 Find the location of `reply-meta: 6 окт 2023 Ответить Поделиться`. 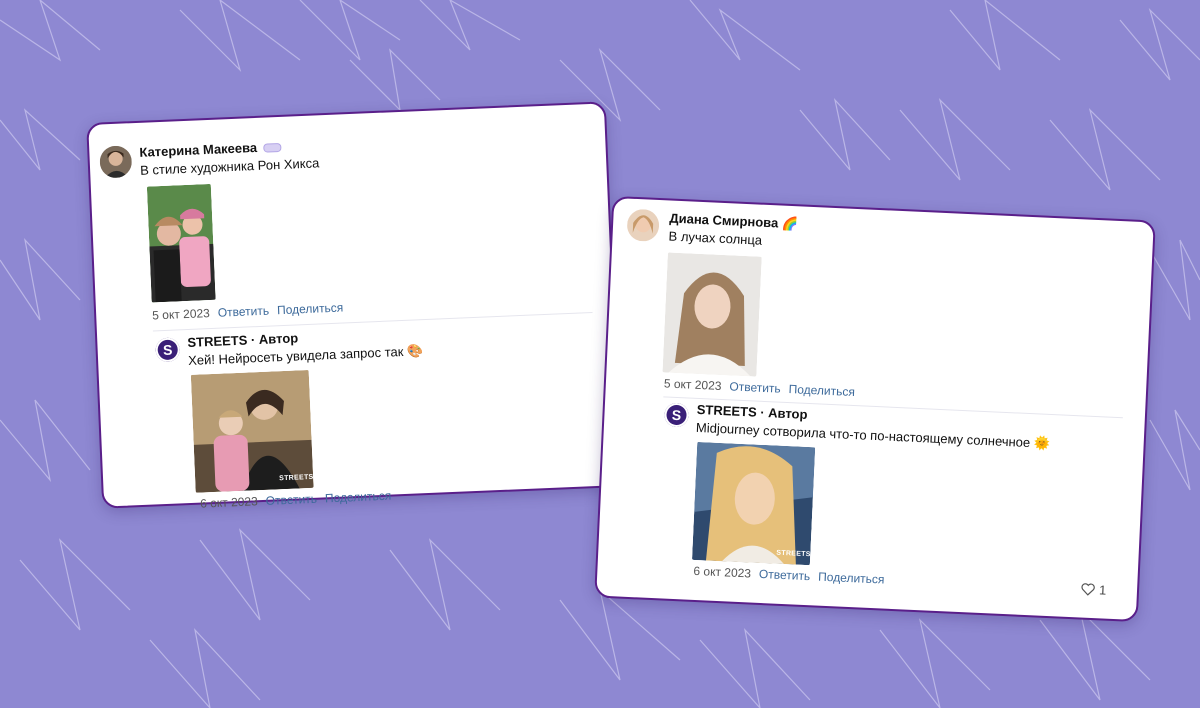

reply-meta: 6 окт 2023 Ответить Поделиться is located at coordinates (789, 575).